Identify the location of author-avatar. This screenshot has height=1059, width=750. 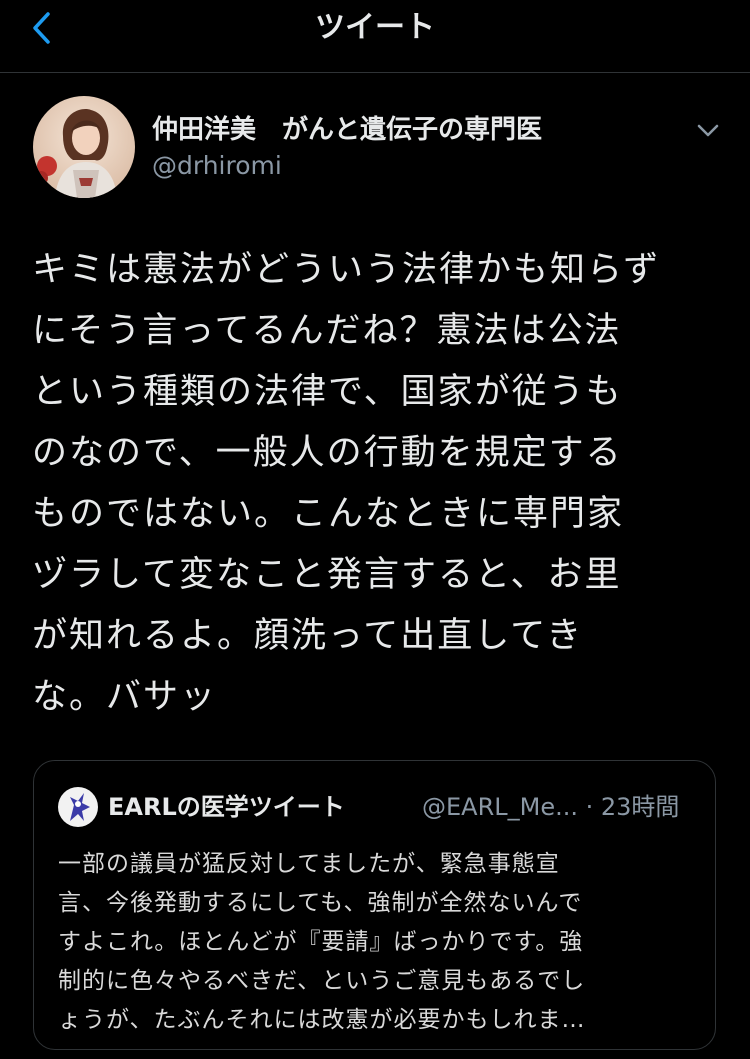
(84, 147).